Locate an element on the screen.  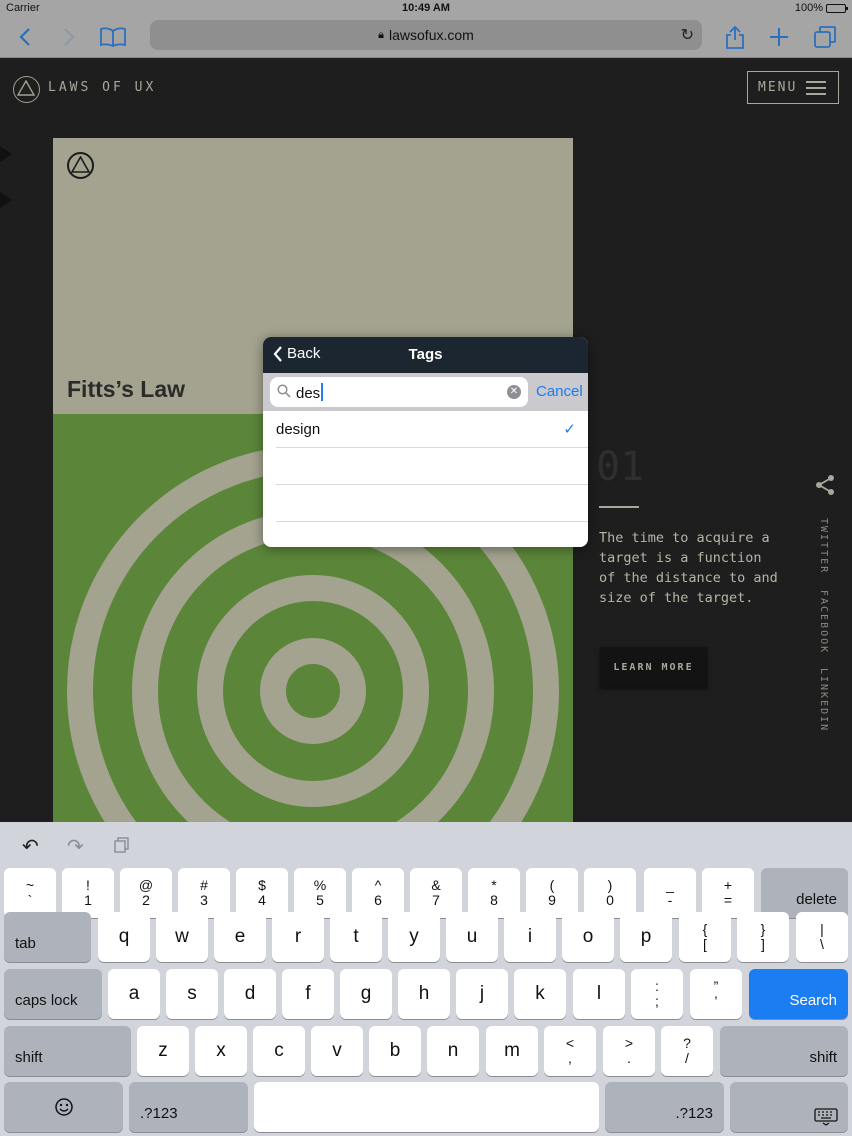
key-t: t is located at coordinates (356, 937).